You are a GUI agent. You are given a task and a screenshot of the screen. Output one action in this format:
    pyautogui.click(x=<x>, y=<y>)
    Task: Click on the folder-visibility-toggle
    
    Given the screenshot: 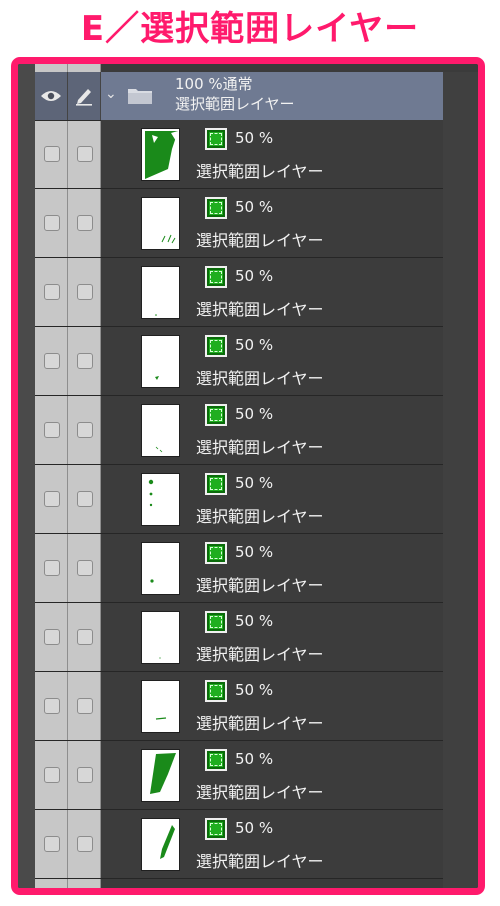 What is the action you would take?
    pyautogui.click(x=51, y=96)
    